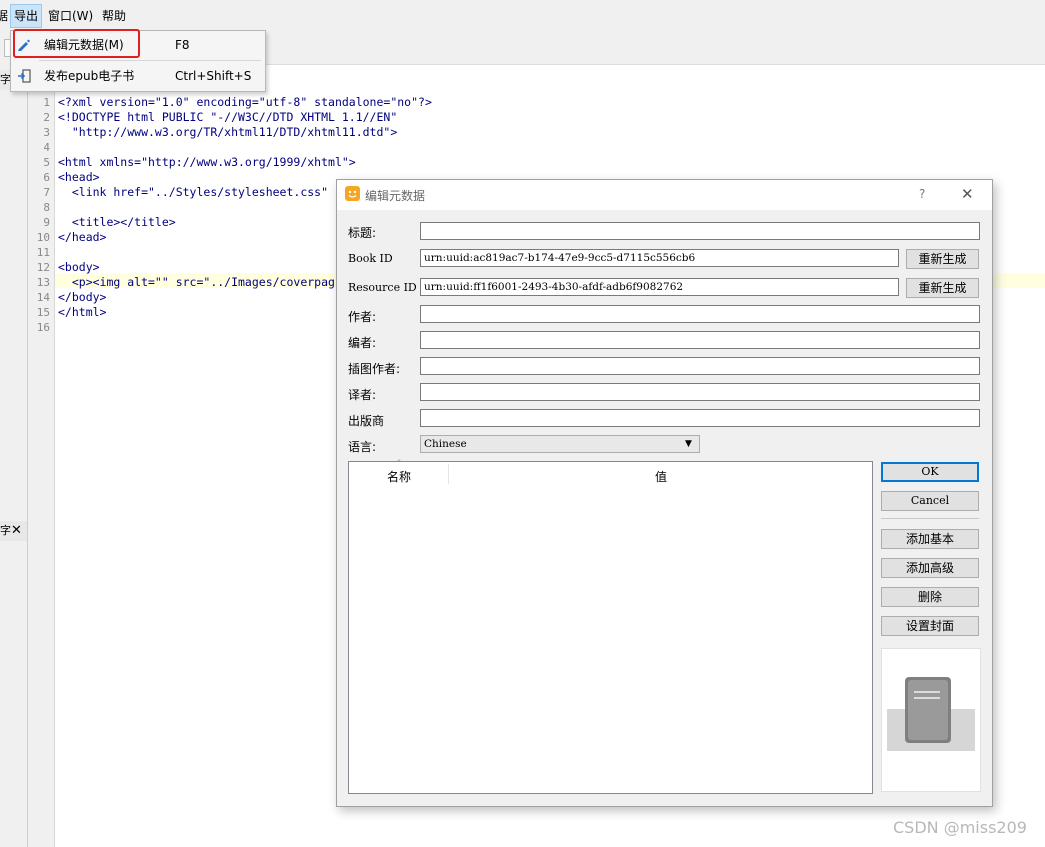 This screenshot has height=847, width=1045. What do you see at coordinates (4, 16) in the screenshot?
I see `menu-item-partial: 据` at bounding box center [4, 16].